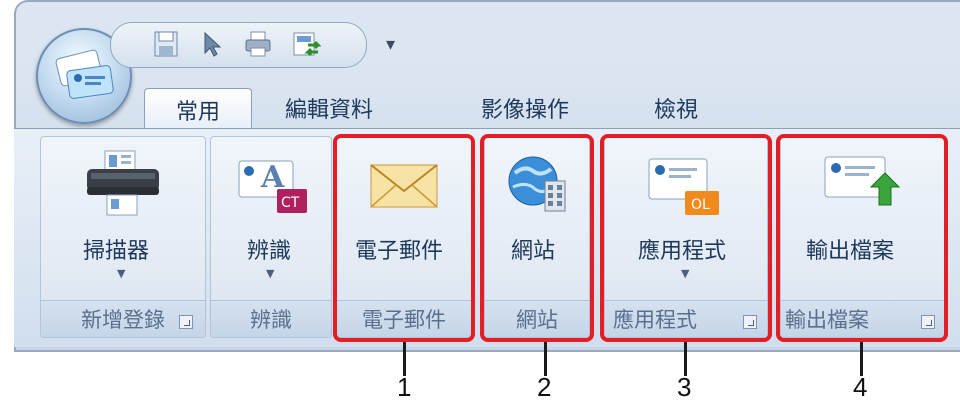  I want to click on scanner-icon, so click(123, 183).